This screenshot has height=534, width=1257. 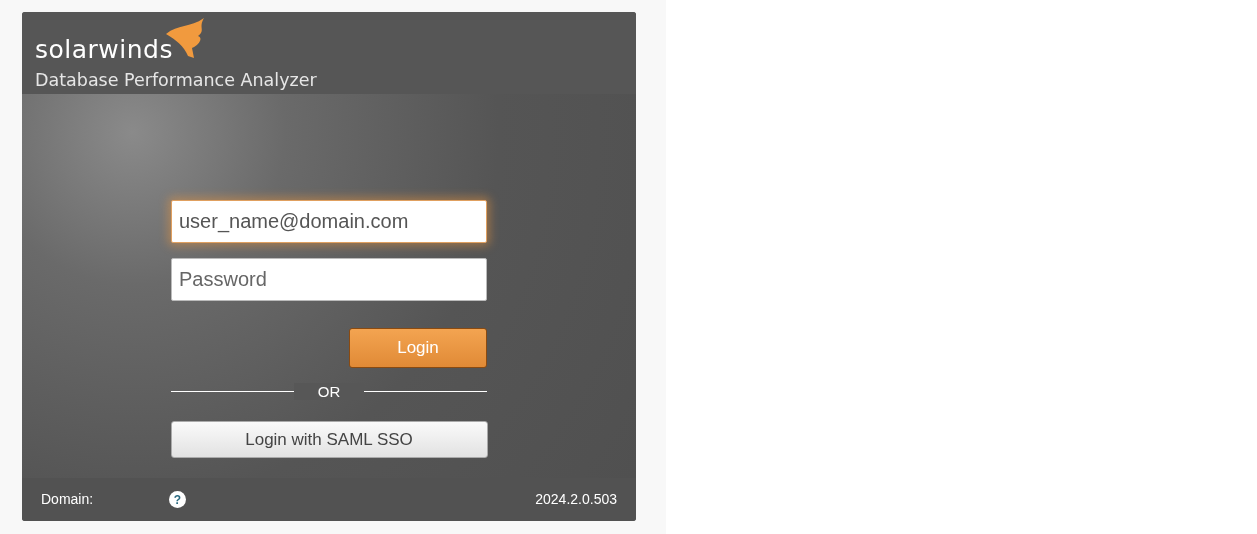 I want to click on saml-sso-button: Login with SAML SSO, so click(x=329, y=439).